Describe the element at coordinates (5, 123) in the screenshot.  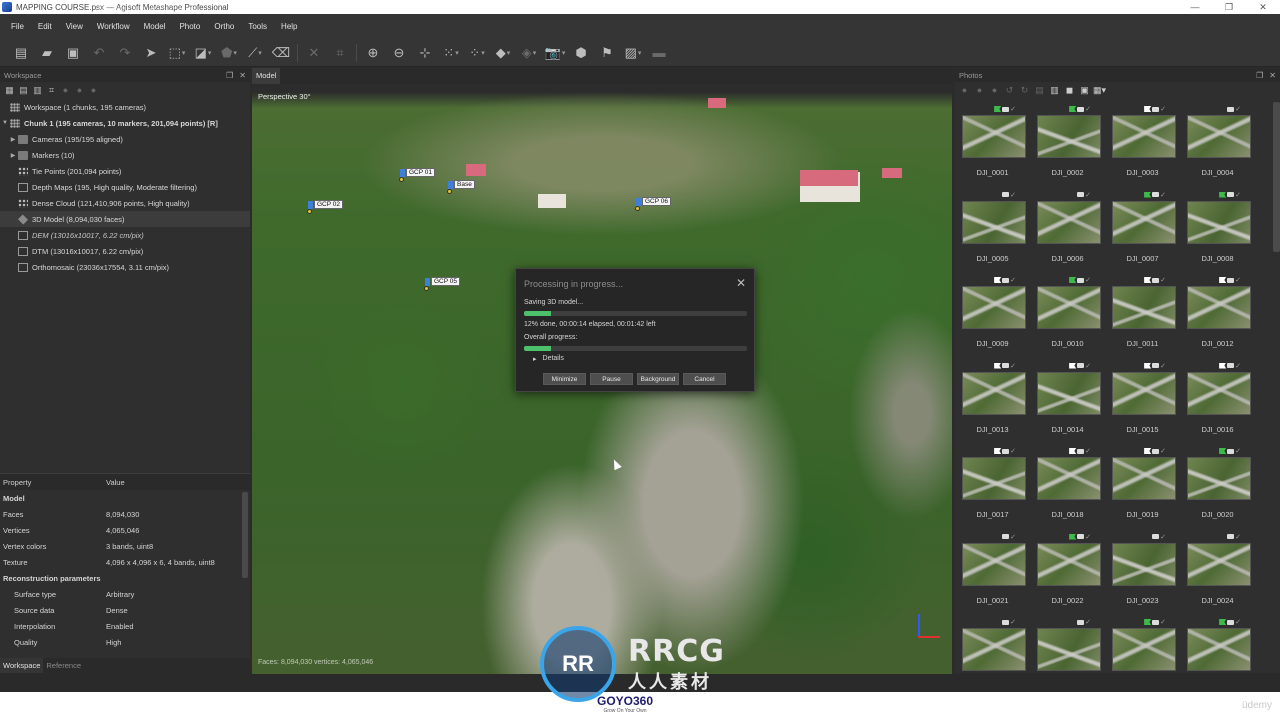
I see `collapse-arrow-icon: ▼` at that location.